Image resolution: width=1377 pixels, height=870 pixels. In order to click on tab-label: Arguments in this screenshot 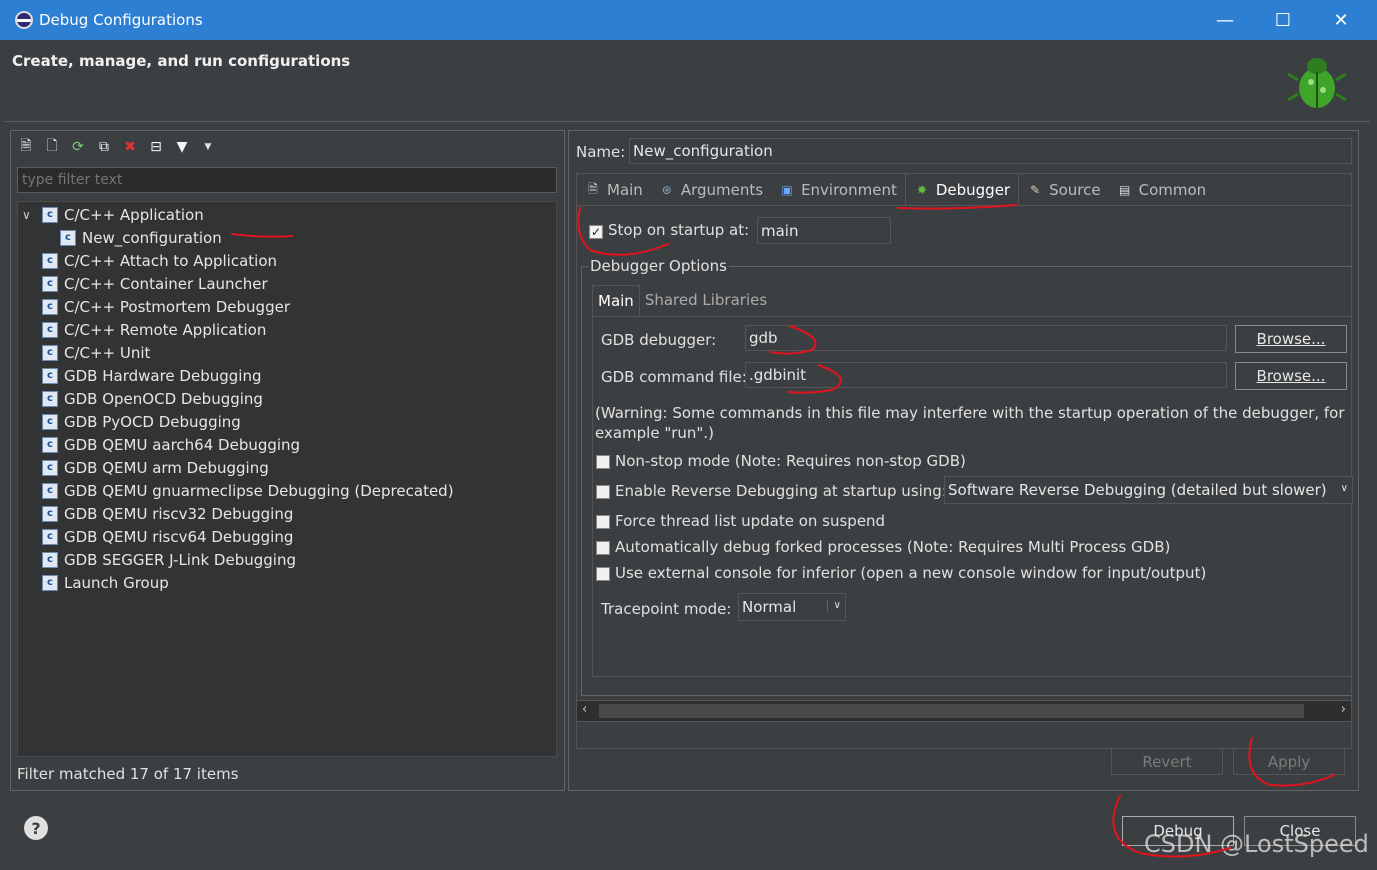, I will do `click(722, 190)`.